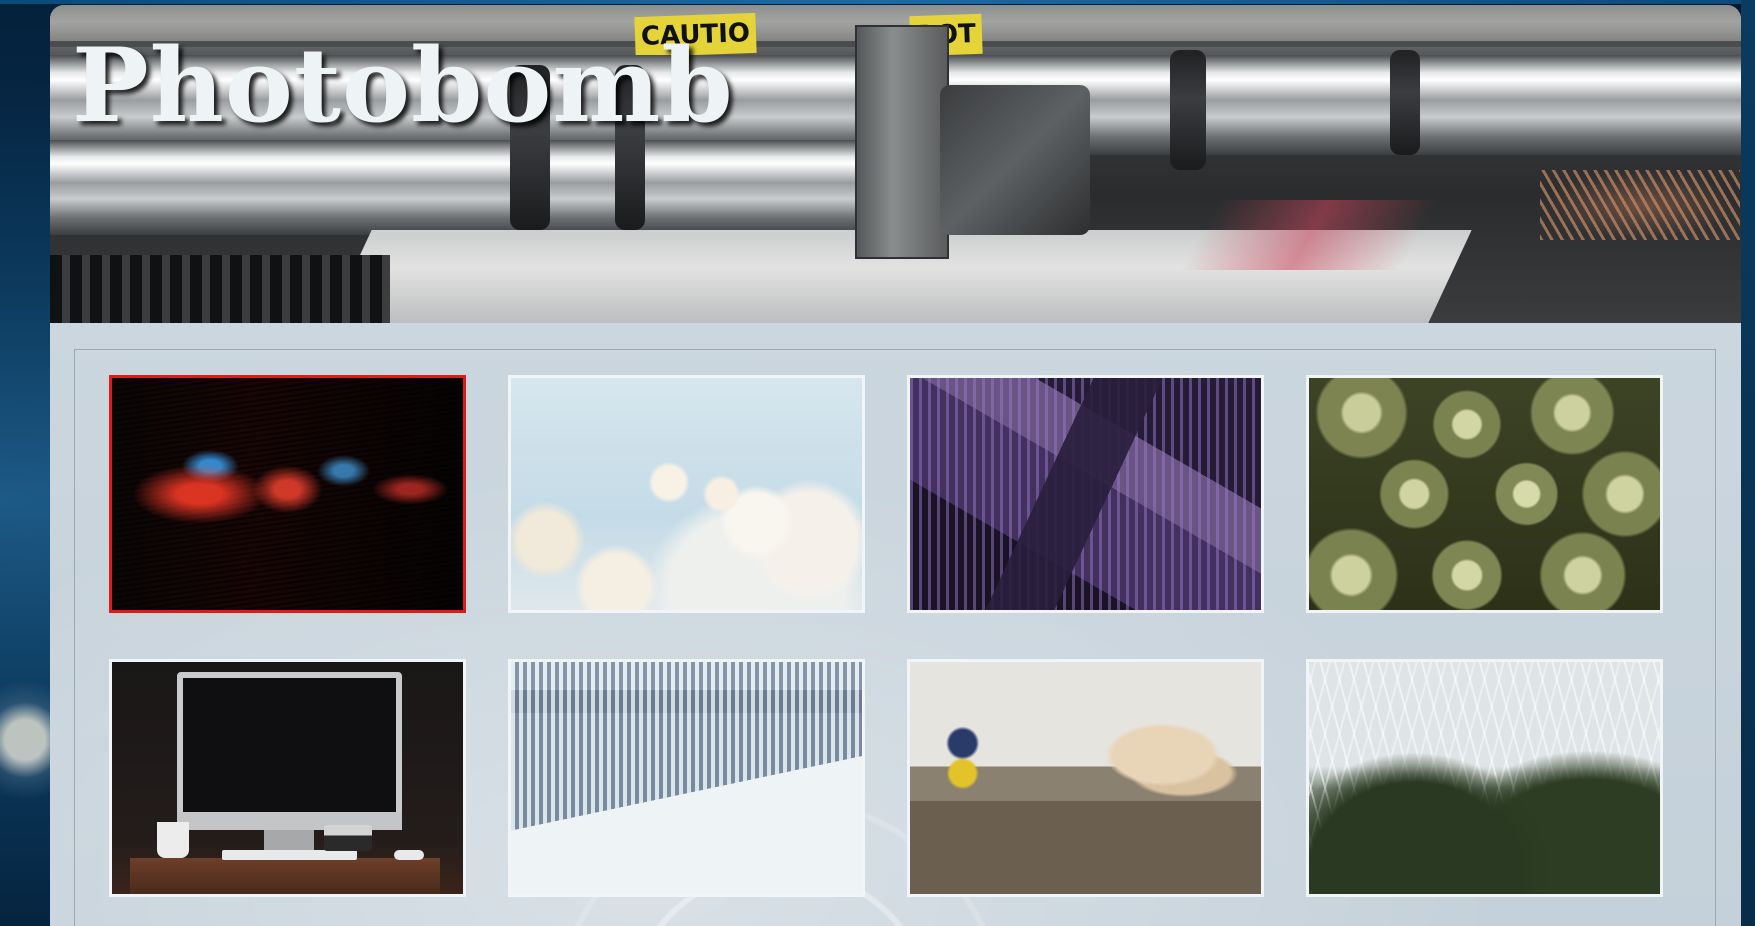 The width and height of the screenshot is (1755, 926). Describe the element at coordinates (1310, 235) in the screenshot. I see `press-paper-print` at that location.